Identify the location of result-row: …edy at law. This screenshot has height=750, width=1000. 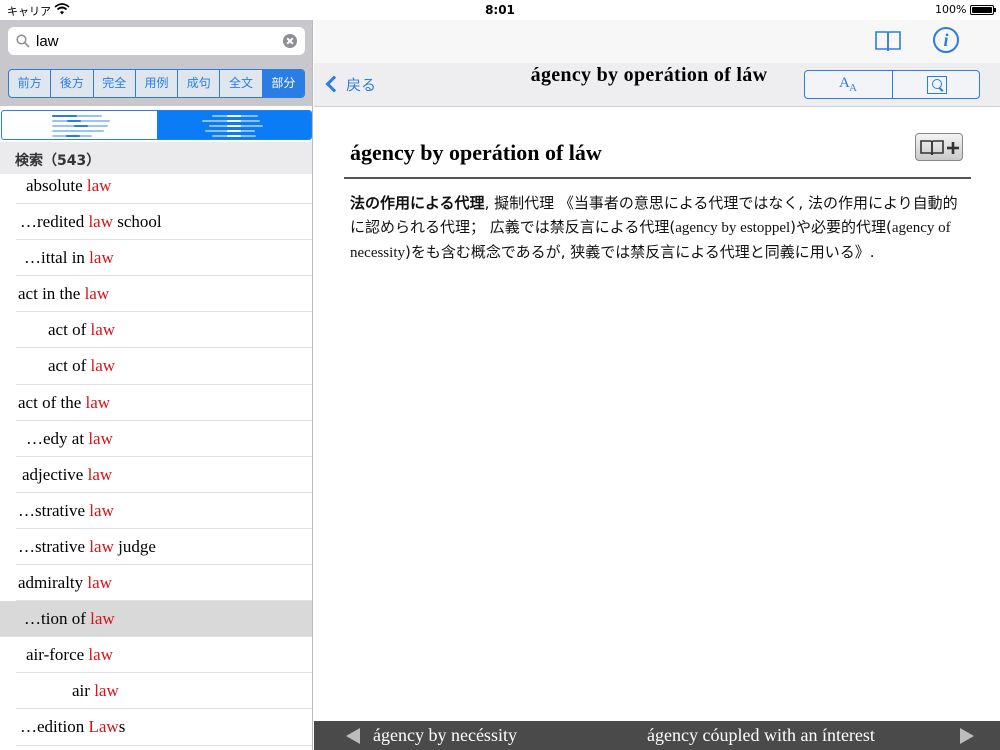
(164, 439).